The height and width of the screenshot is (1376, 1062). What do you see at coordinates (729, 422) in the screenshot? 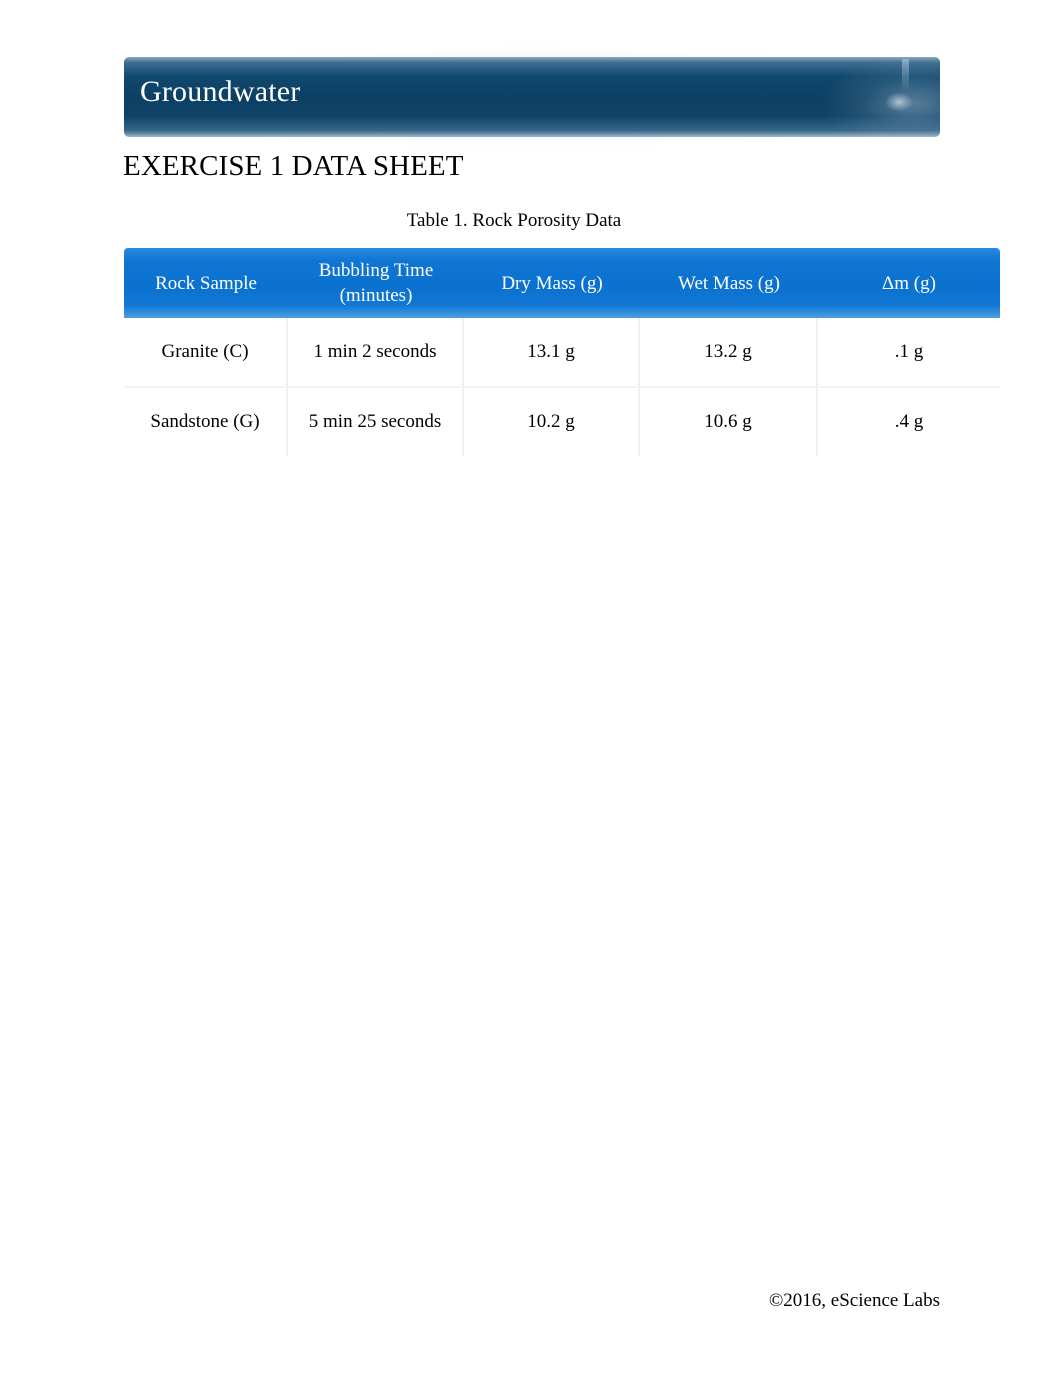
I see `cell-wet-mass: 10.6 g` at bounding box center [729, 422].